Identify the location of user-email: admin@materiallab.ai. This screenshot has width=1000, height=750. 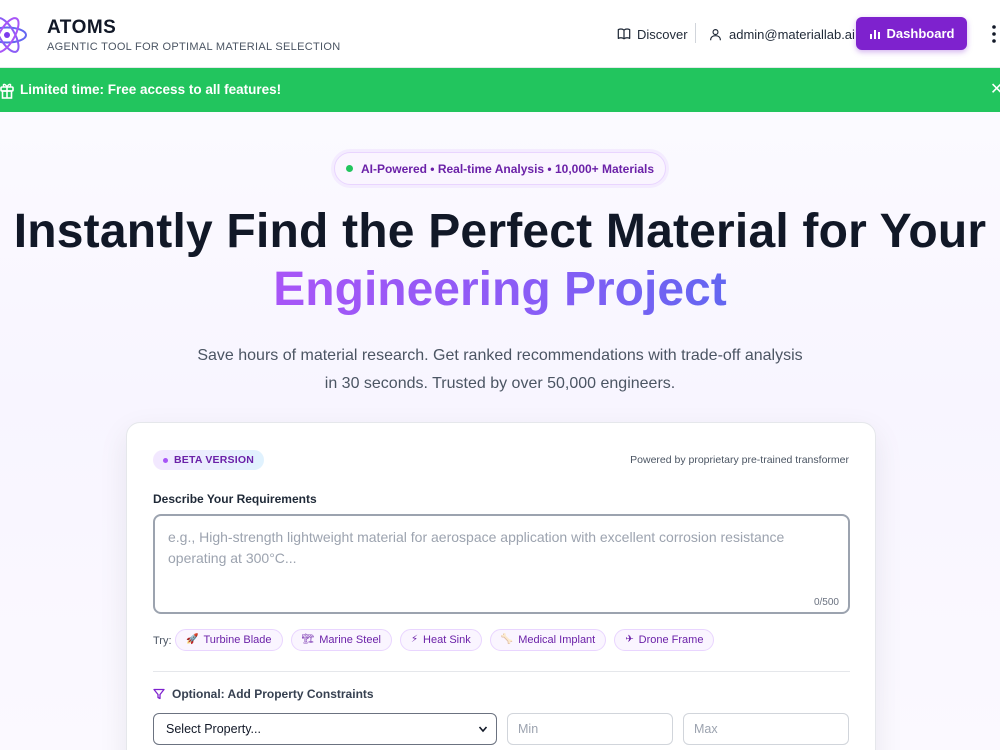
(792, 34).